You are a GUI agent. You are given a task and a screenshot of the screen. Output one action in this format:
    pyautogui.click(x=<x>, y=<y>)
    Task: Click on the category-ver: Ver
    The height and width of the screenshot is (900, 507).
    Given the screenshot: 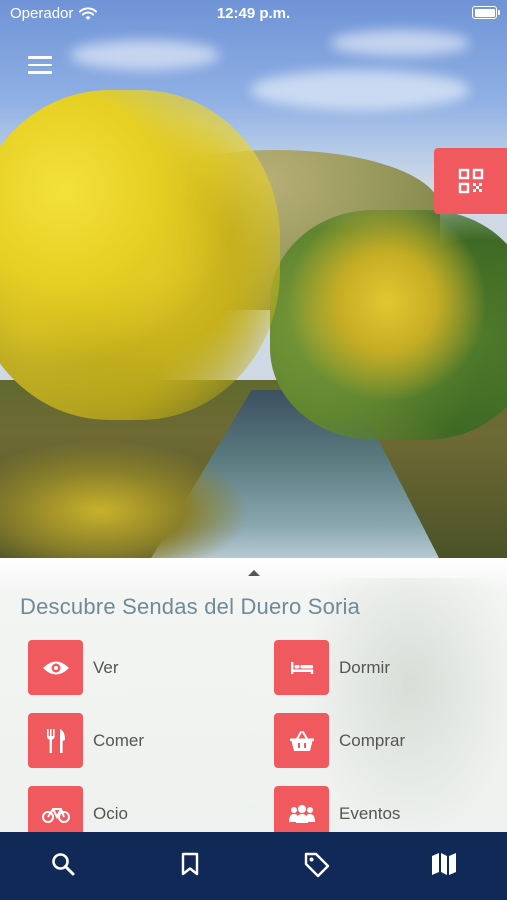 What is the action you would take?
    pyautogui.click(x=73, y=667)
    